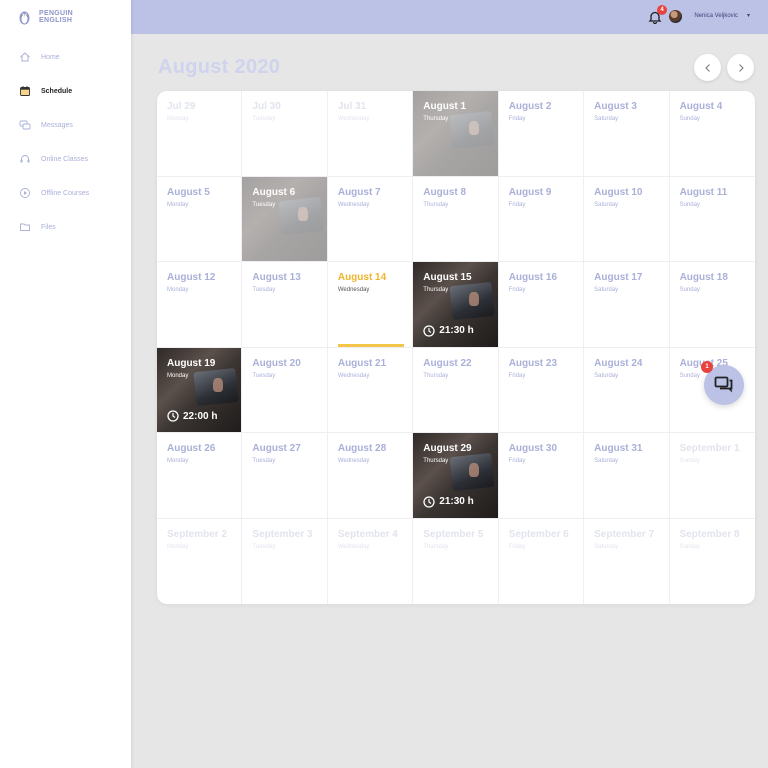  I want to click on day-date: September 5, so click(453, 534).